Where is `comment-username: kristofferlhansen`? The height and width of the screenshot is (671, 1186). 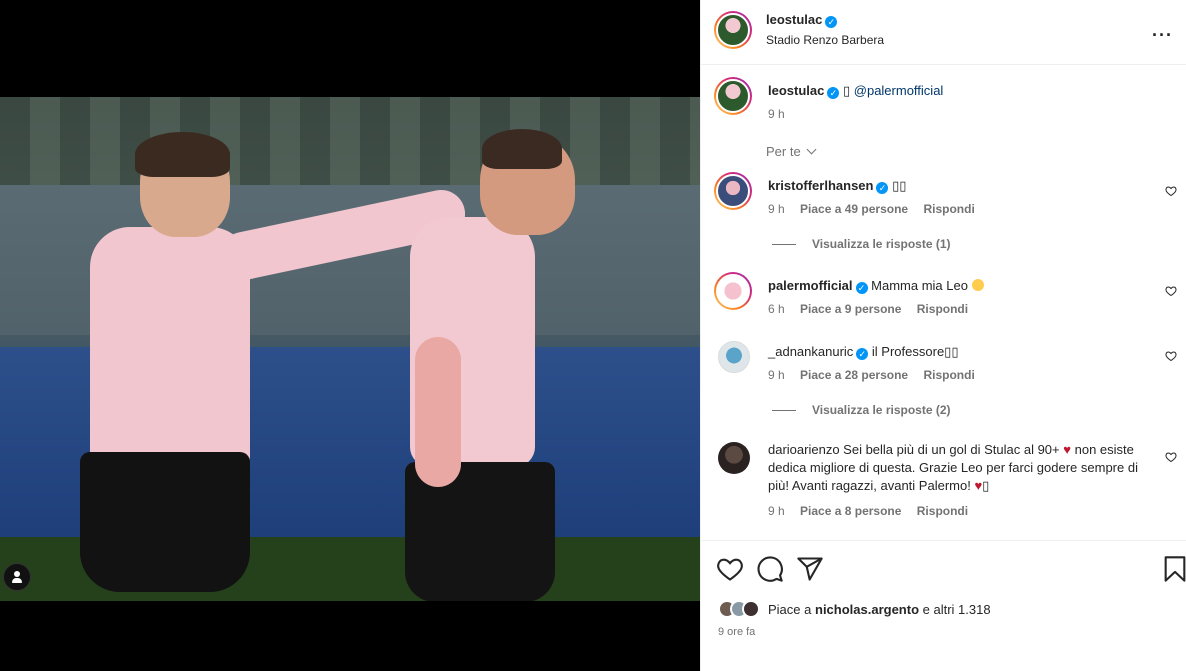
comment-username: kristofferlhansen is located at coordinates (820, 185).